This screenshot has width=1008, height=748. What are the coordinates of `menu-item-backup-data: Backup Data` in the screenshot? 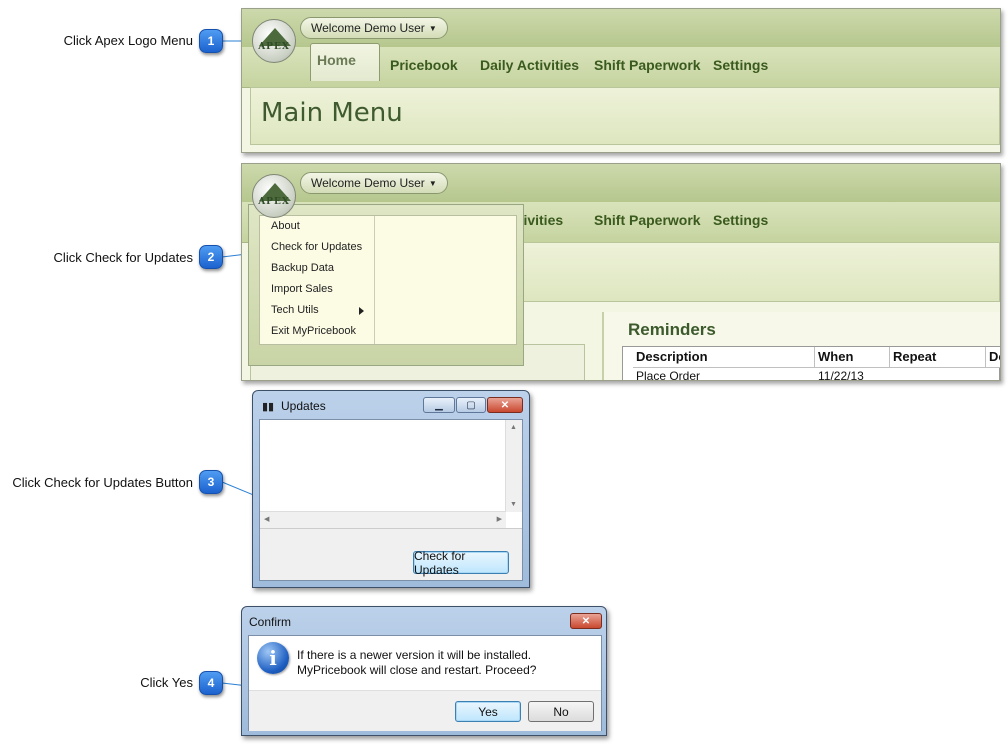 It's located at (317, 268).